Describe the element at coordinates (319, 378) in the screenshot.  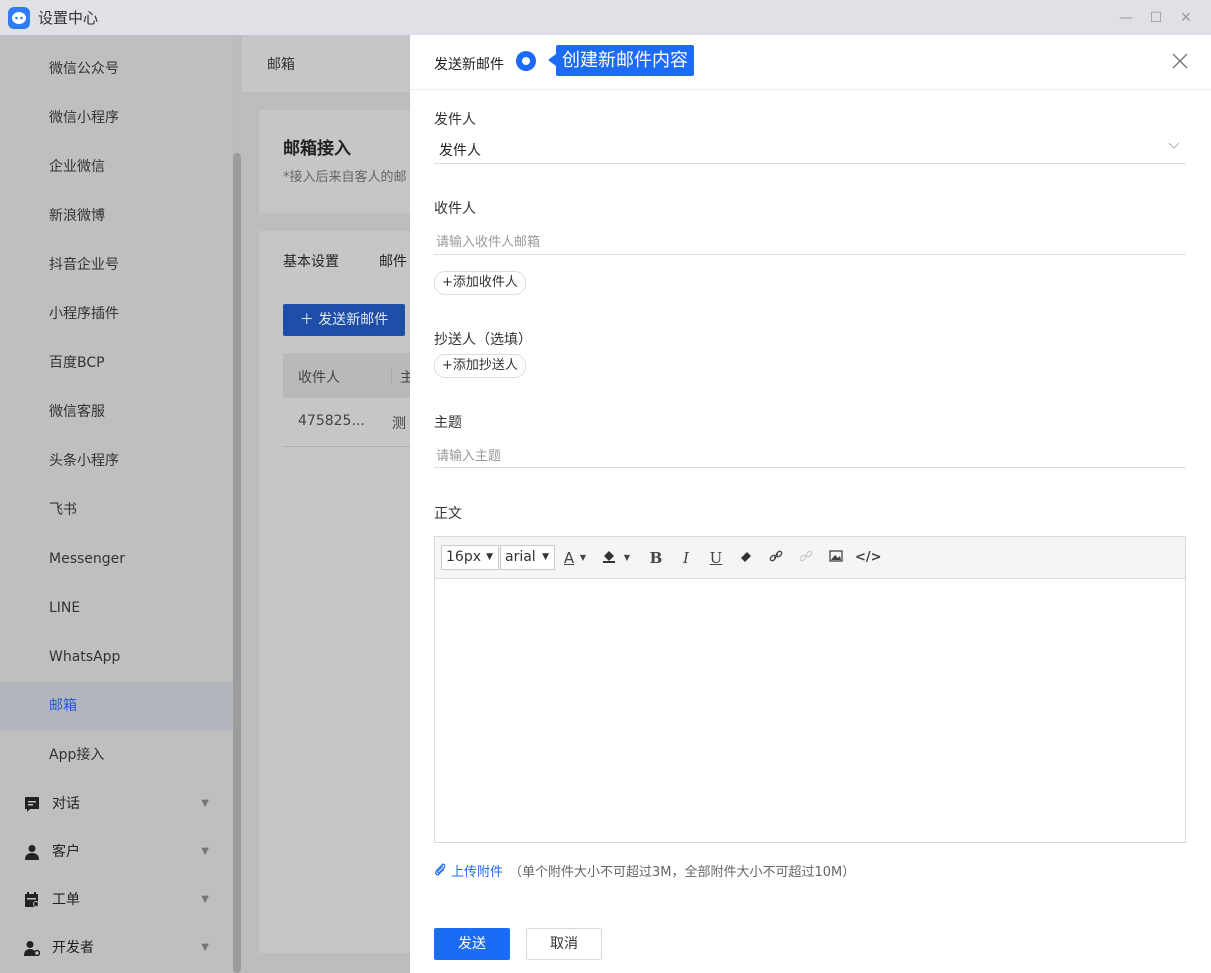
I see `column-header: 收件人` at that location.